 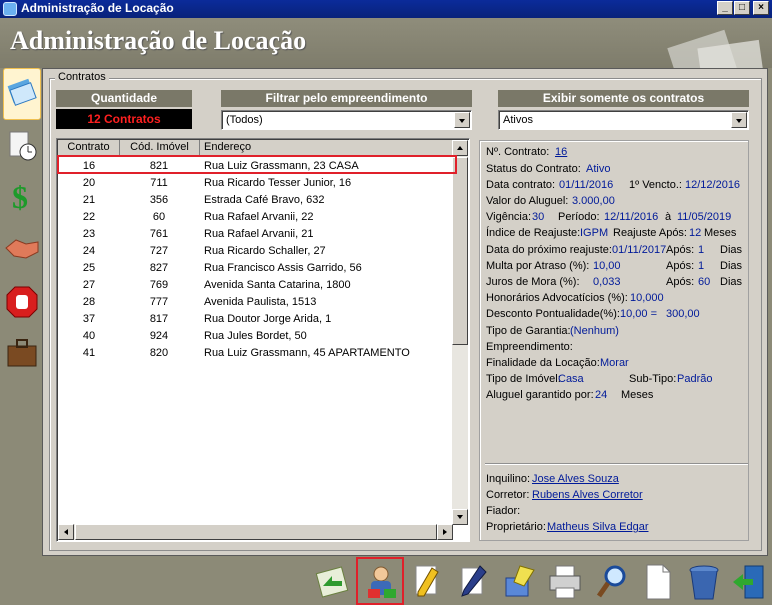 I want to click on brush-icon, so click(x=519, y=582).